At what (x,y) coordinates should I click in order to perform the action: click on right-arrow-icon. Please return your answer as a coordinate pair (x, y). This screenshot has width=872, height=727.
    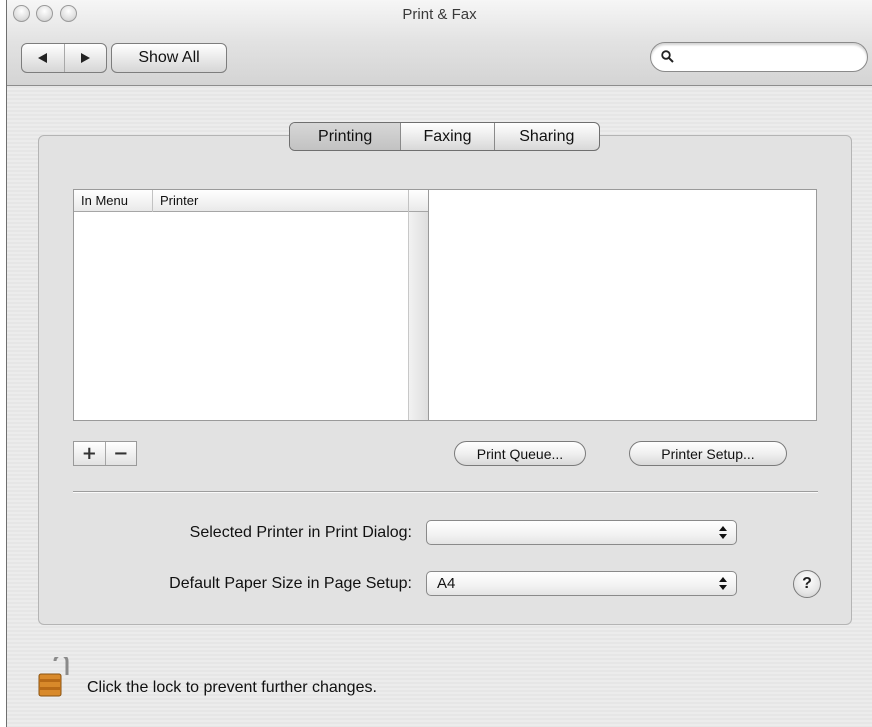
    Looking at the image, I should click on (85, 58).